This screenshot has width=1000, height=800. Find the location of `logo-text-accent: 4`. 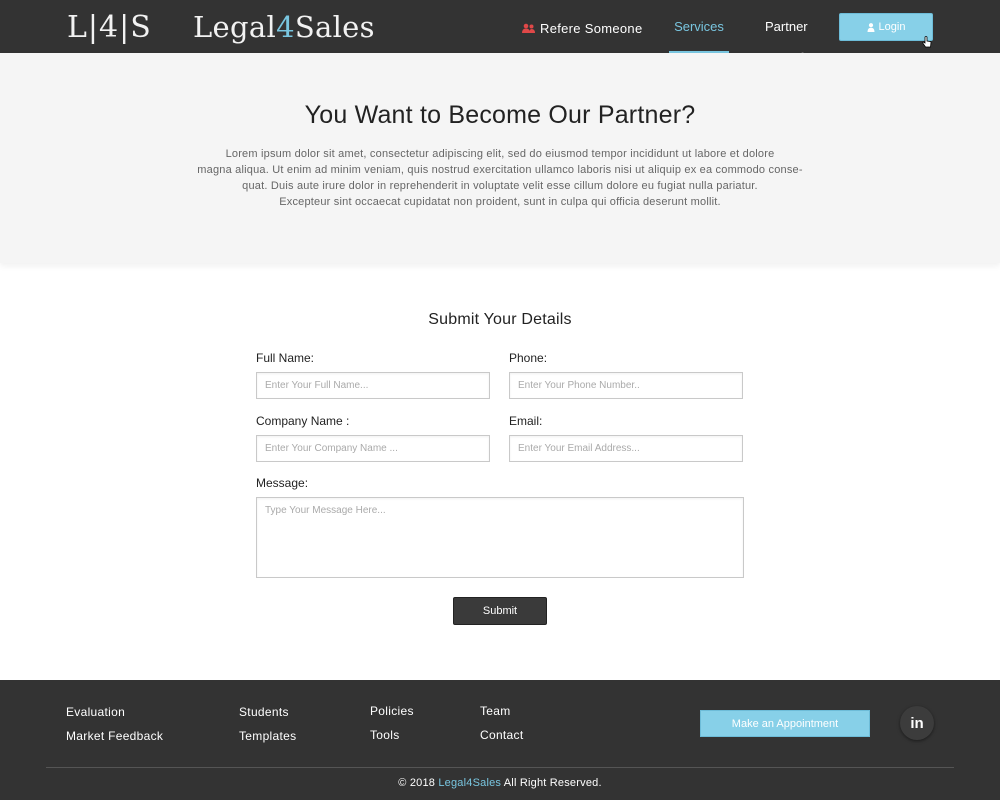

logo-text-accent: 4 is located at coordinates (285, 27).